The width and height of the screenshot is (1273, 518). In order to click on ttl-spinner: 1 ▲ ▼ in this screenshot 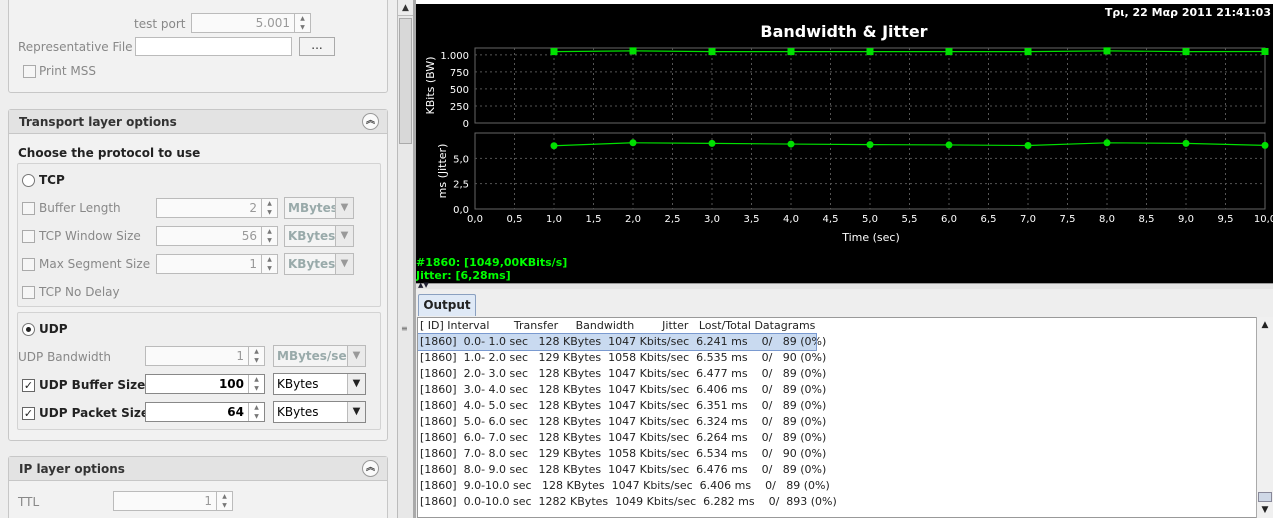, I will do `click(173, 501)`.